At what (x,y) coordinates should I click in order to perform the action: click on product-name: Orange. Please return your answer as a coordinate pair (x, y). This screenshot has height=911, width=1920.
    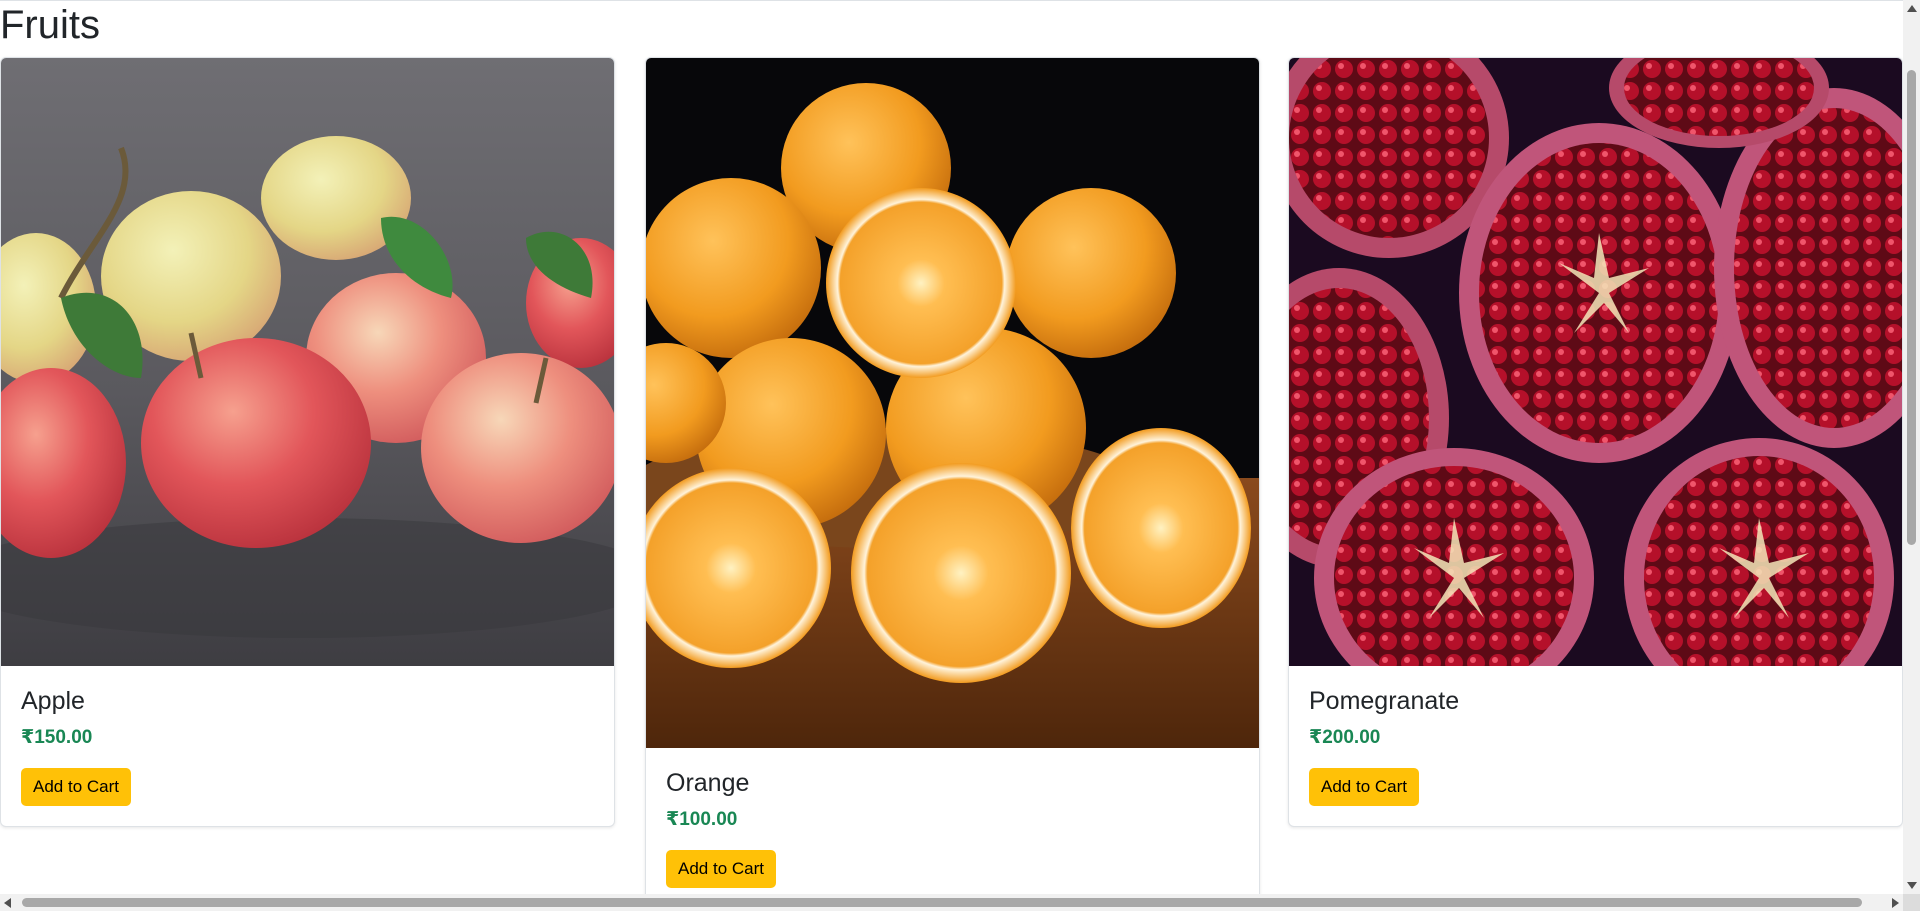
    Looking at the image, I should click on (708, 783).